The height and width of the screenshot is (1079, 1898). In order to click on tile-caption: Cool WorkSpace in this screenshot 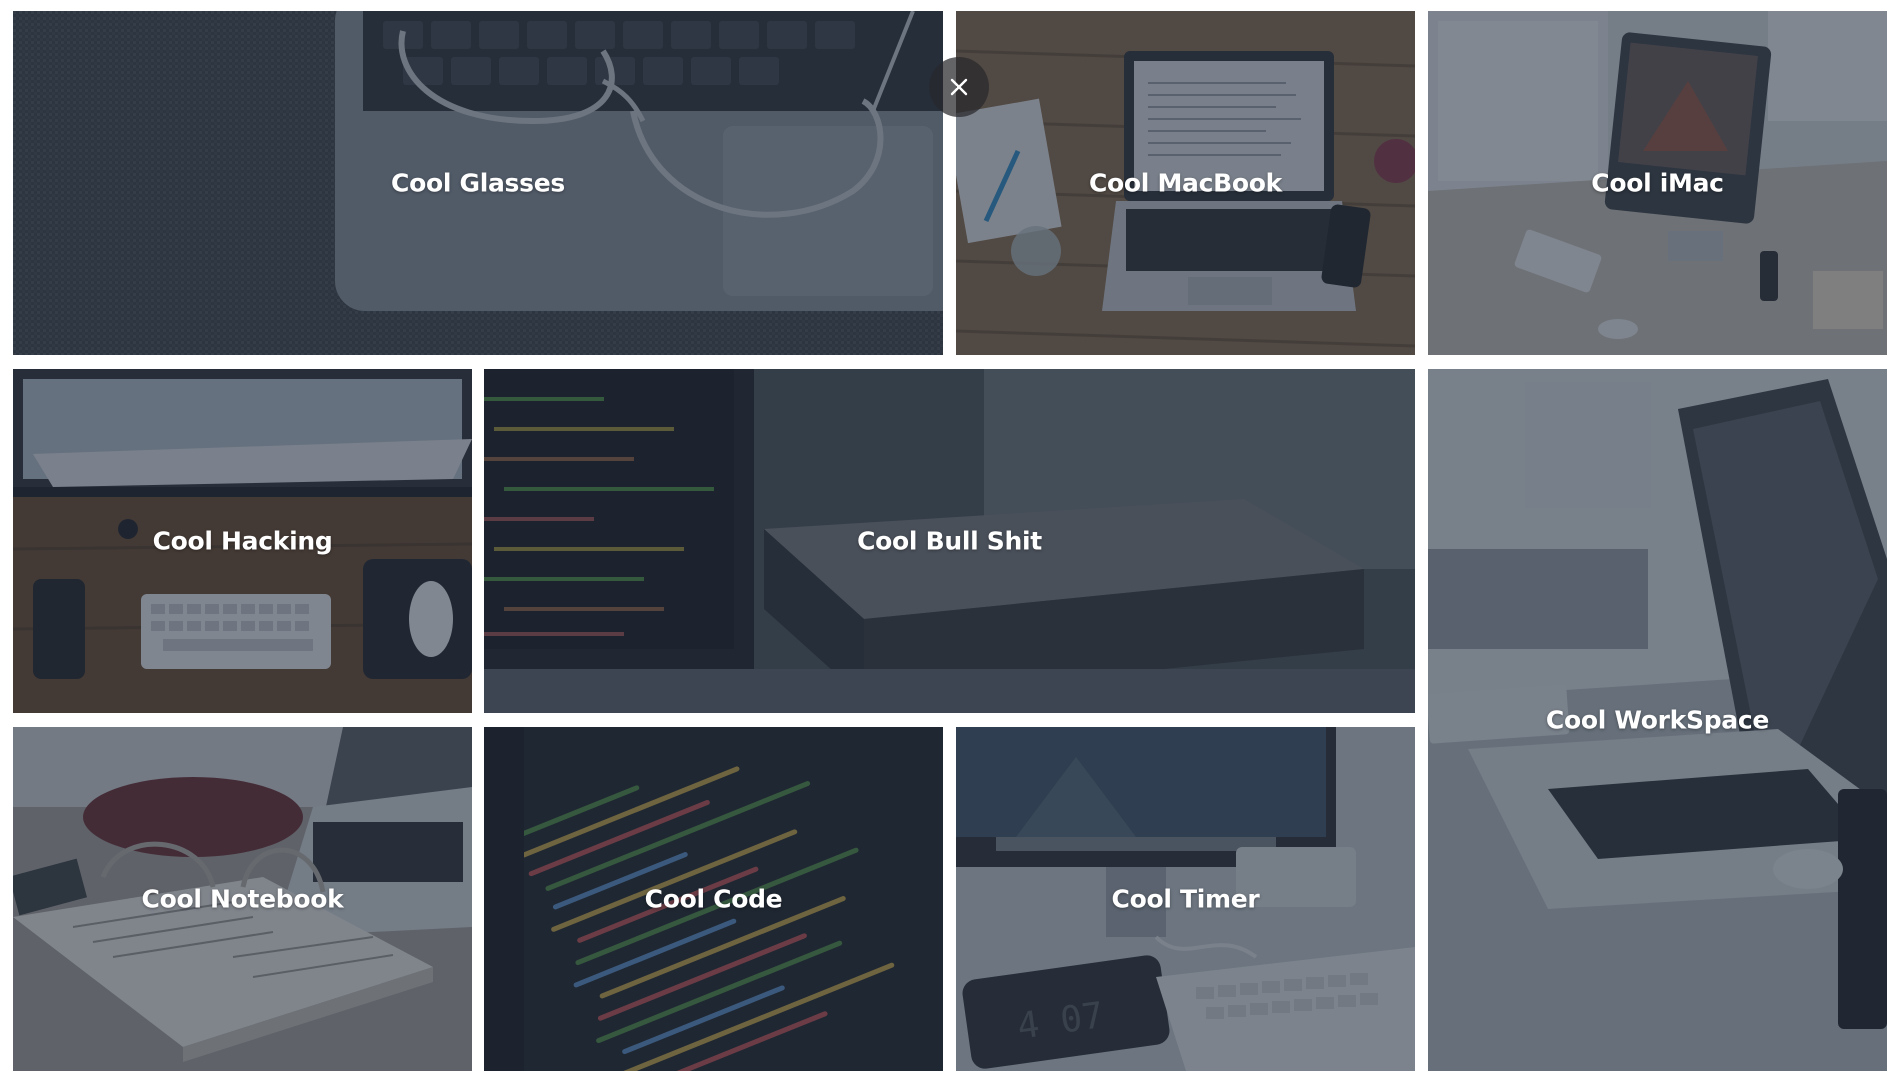, I will do `click(1657, 720)`.